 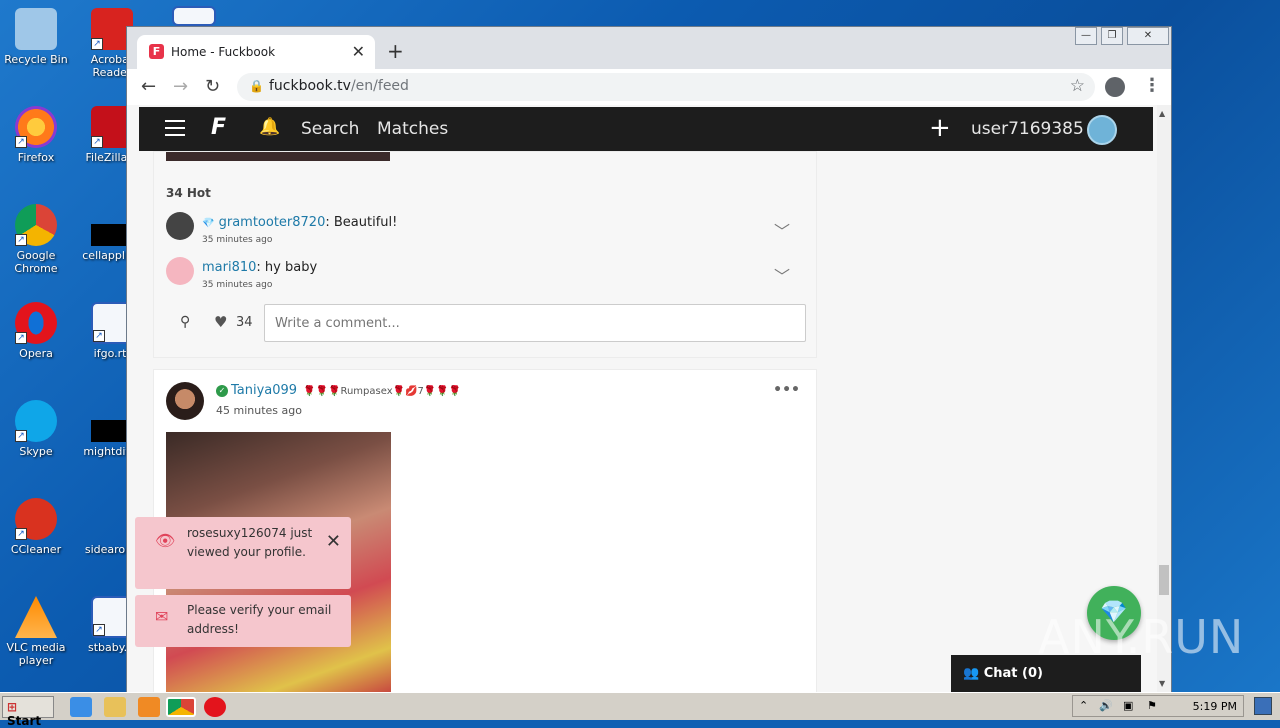 What do you see at coordinates (222, 391) in the screenshot?
I see `verified-check-icon: ✓` at bounding box center [222, 391].